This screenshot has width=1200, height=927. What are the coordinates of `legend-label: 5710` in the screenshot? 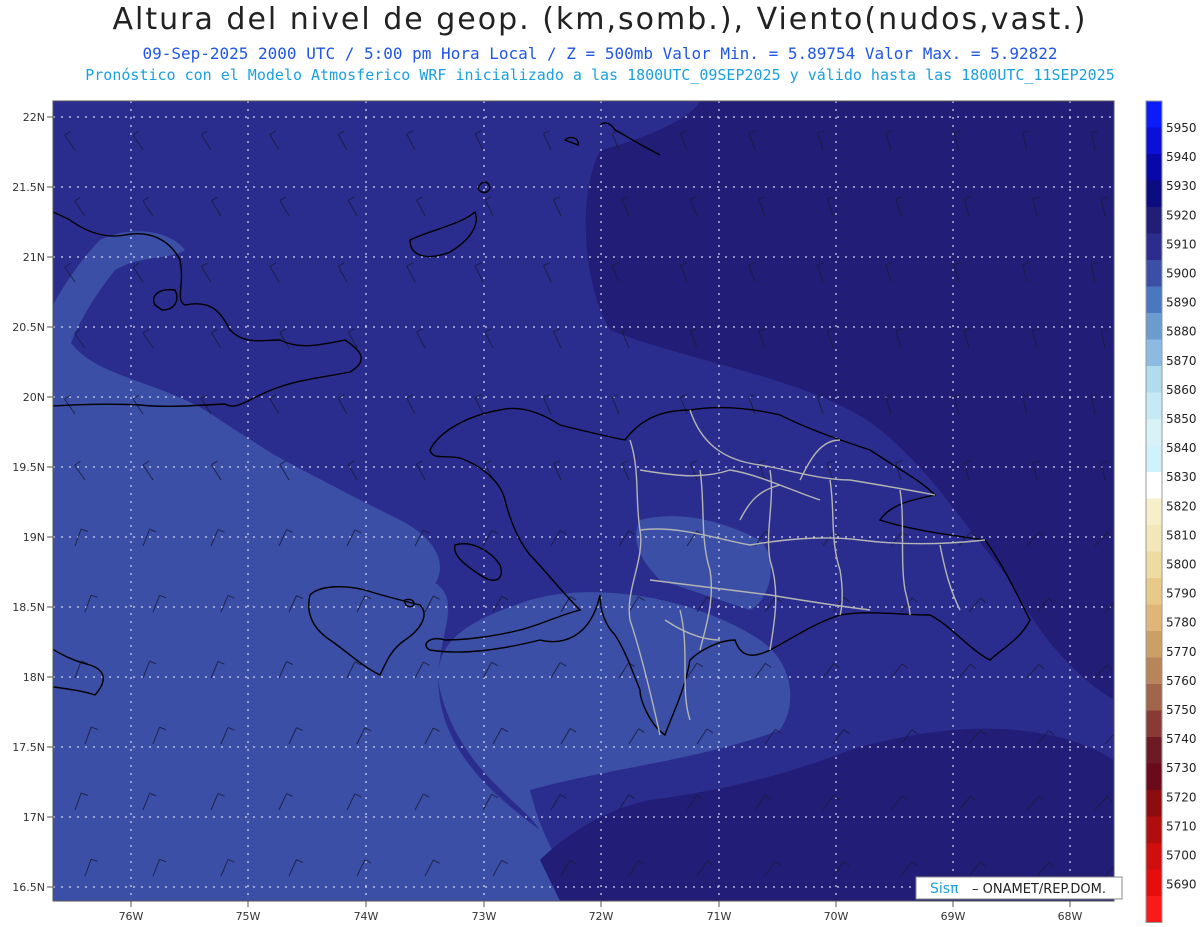 It's located at (1181, 826).